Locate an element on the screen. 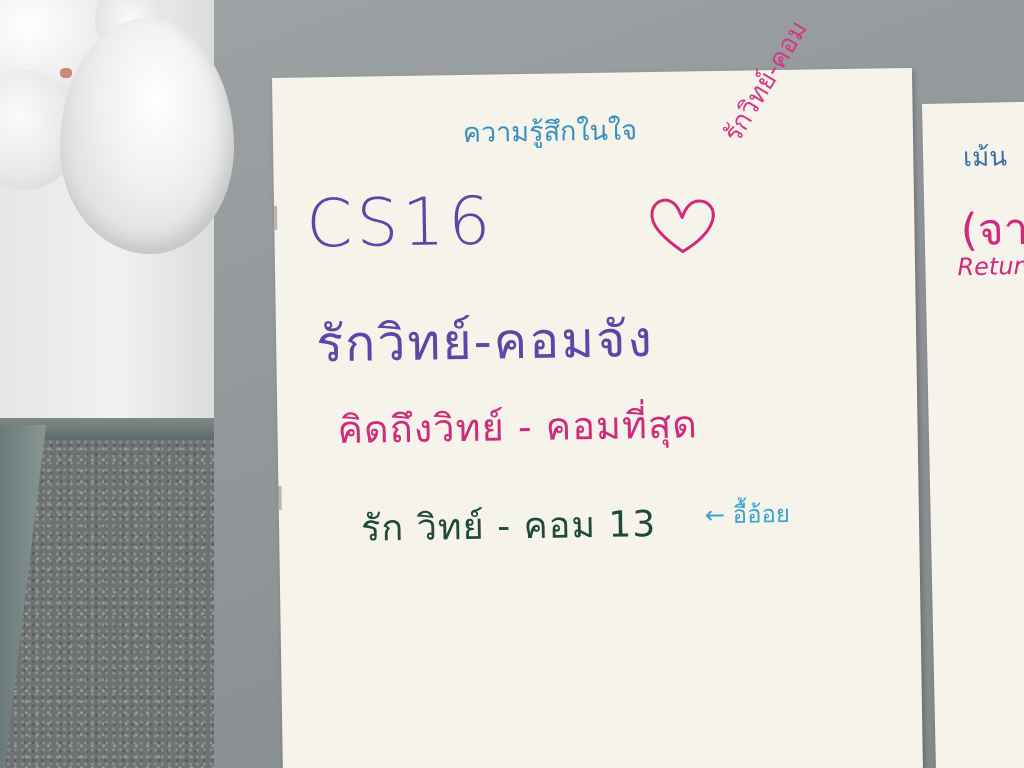  side-poster: เม้น (จา Retur is located at coordinates (973, 434).